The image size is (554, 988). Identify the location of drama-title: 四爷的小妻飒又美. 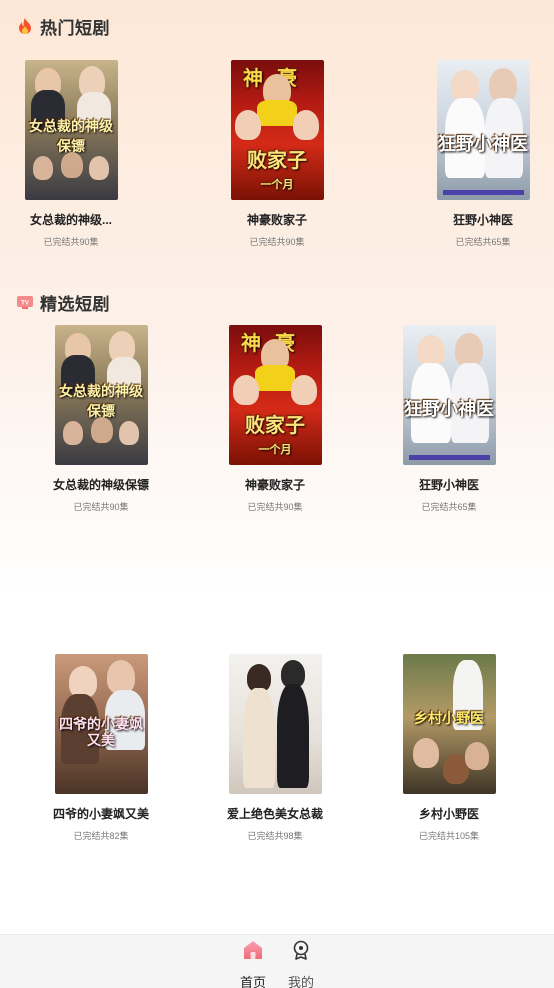
(100, 814).